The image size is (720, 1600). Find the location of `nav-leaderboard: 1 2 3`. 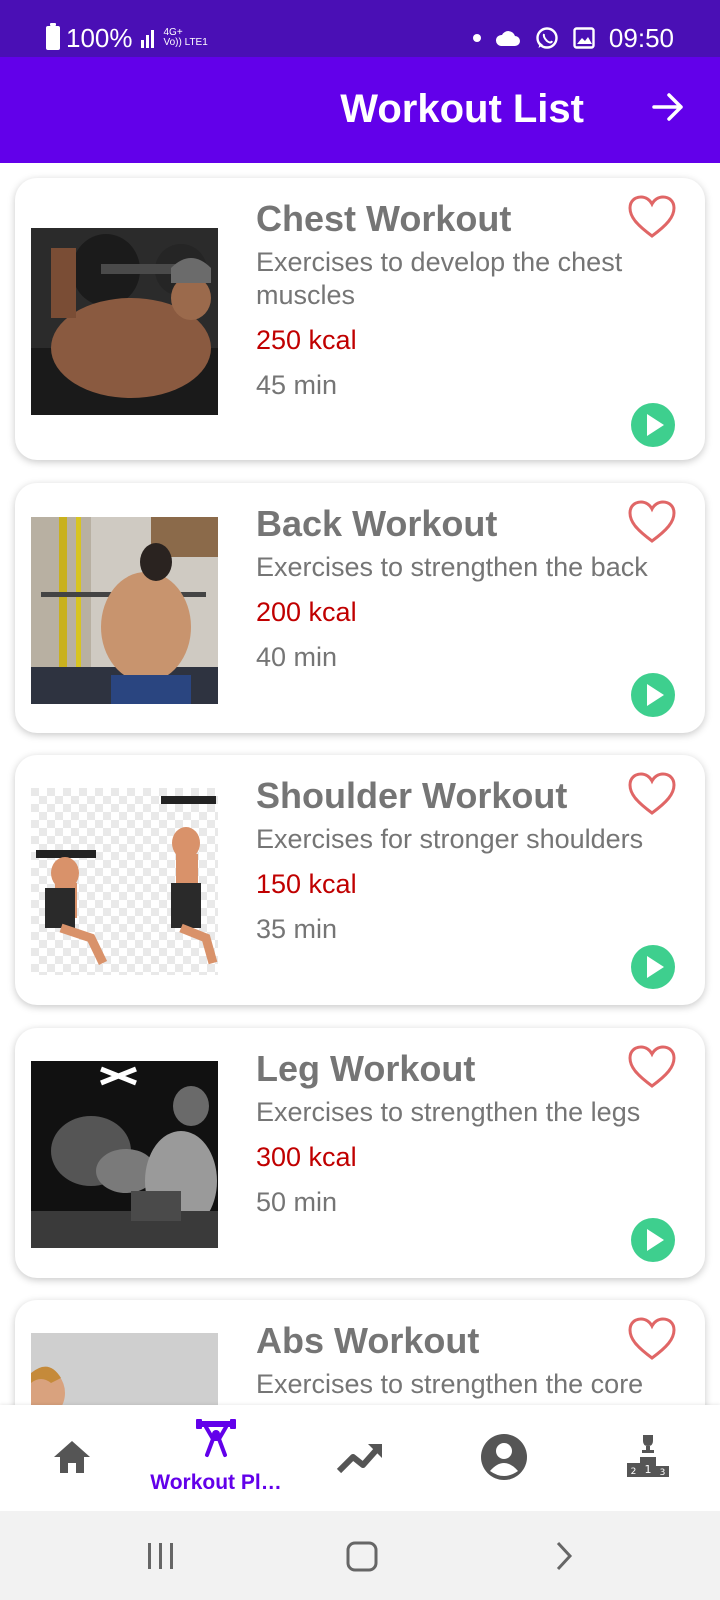

nav-leaderboard: 1 2 3 is located at coordinates (648, 1458).